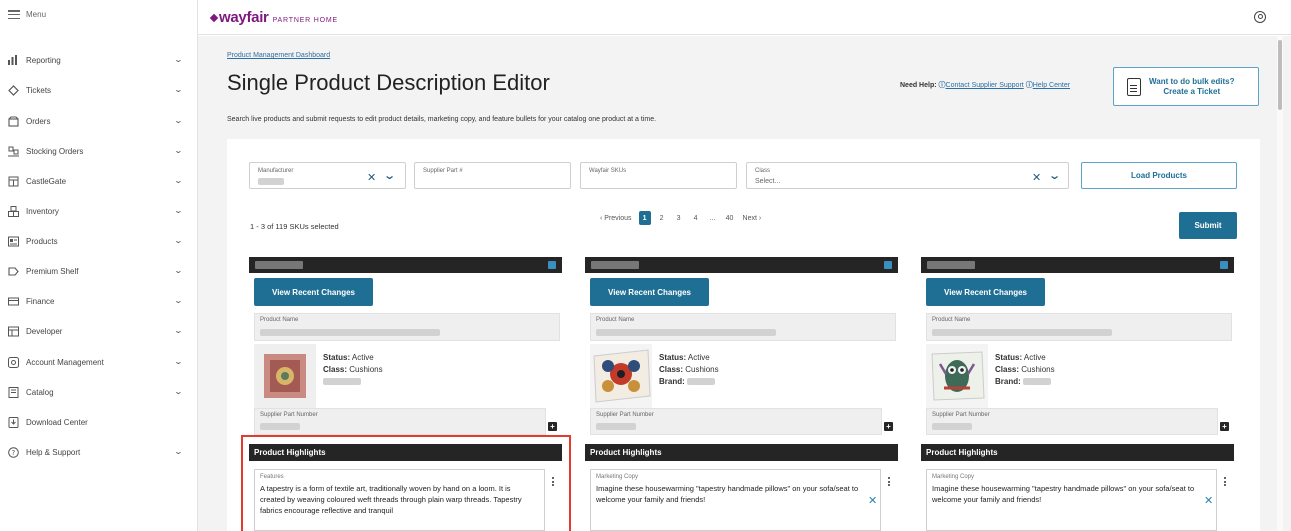 The height and width of the screenshot is (531, 1291). Describe the element at coordinates (97, 151) in the screenshot. I see `sidebar-item-stocking-orders: Stocking Orders ⌄` at that location.